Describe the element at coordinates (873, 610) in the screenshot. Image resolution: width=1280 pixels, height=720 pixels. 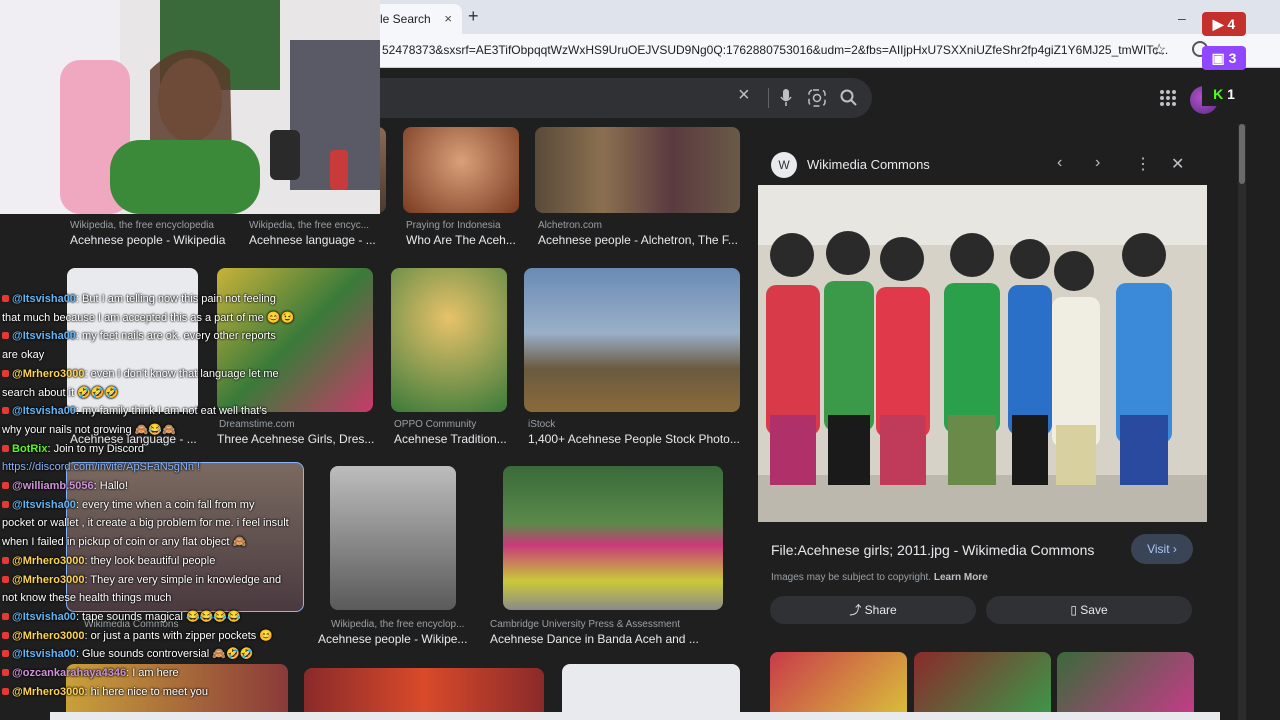
I see `share-button: ⤴ Share` at that location.